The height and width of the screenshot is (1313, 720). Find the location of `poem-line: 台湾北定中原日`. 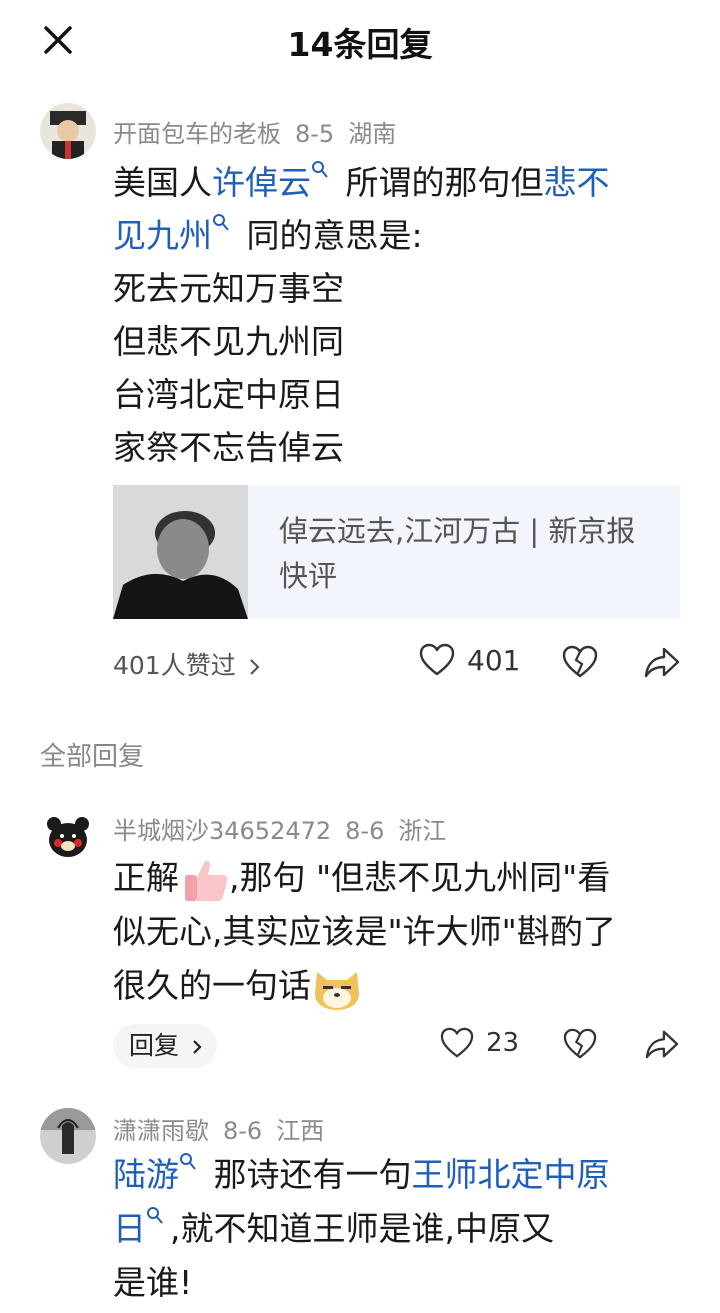

poem-line: 台湾北定中原日 is located at coordinates (228, 394).